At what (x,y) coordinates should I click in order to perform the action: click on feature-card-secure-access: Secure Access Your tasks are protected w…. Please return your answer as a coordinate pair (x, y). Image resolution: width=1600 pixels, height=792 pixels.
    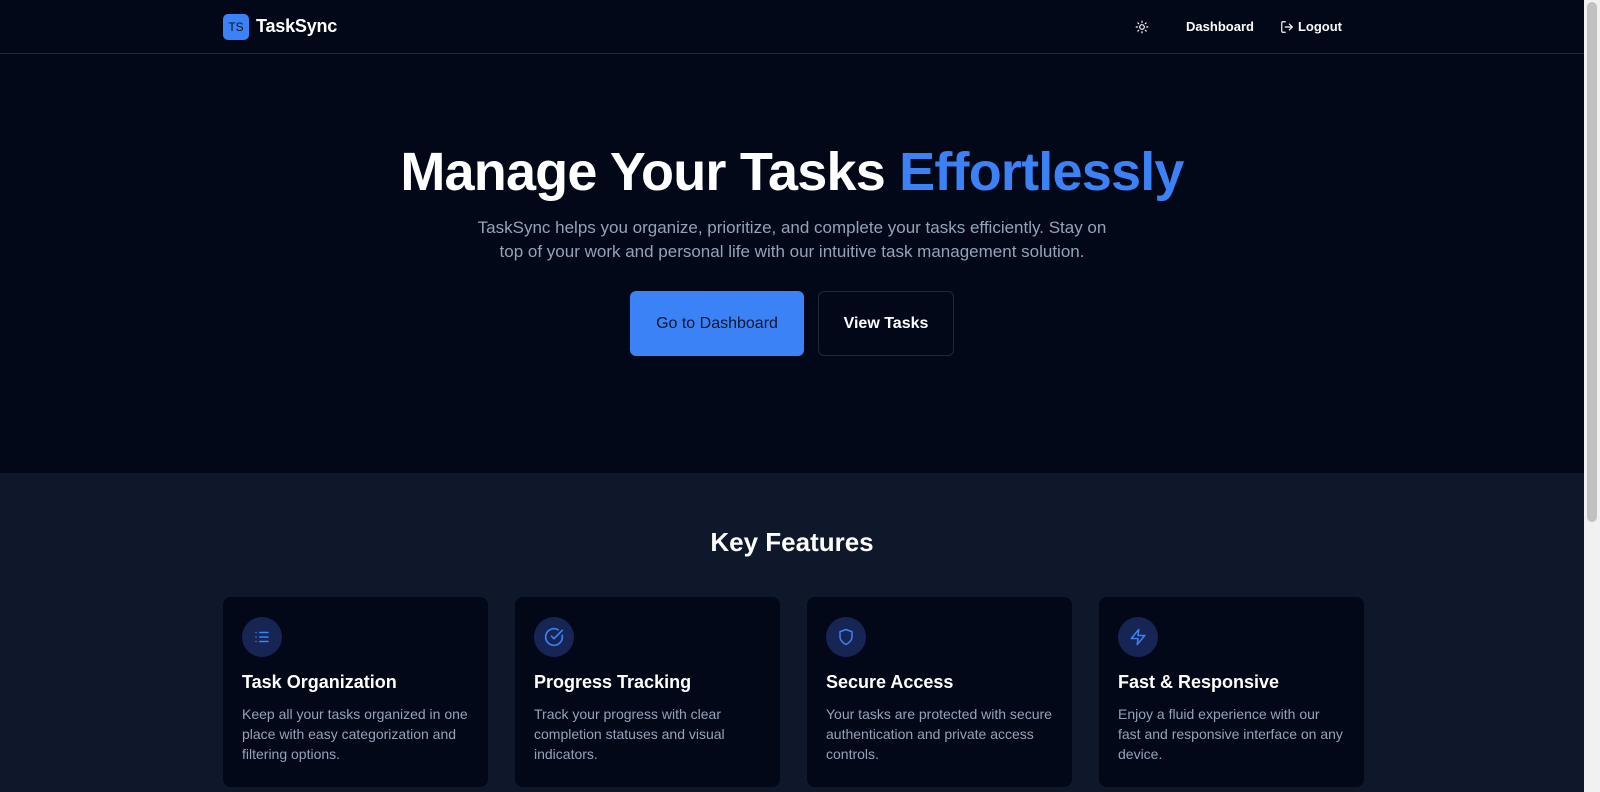
    Looking at the image, I should click on (939, 692).